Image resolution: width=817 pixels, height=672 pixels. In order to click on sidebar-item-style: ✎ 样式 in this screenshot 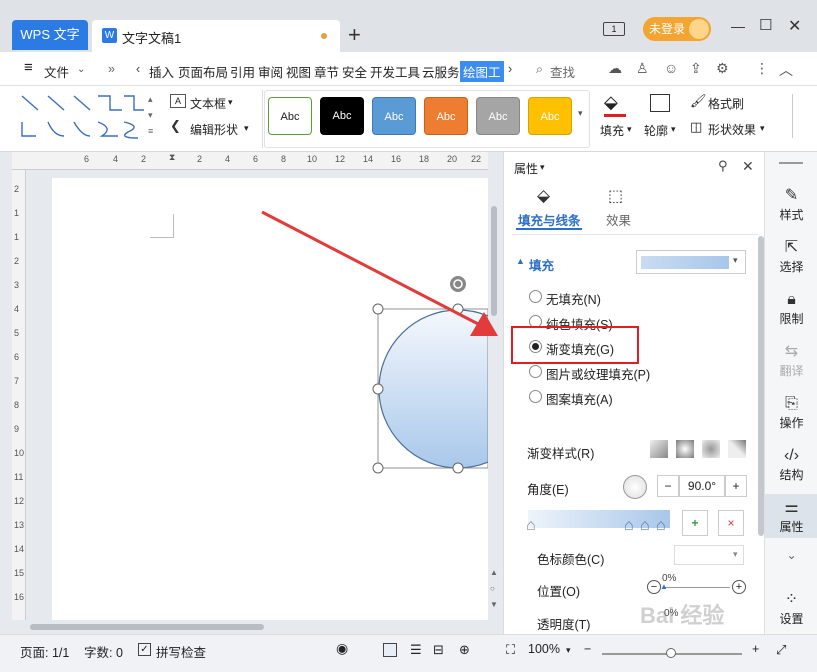, I will do `click(791, 204)`.